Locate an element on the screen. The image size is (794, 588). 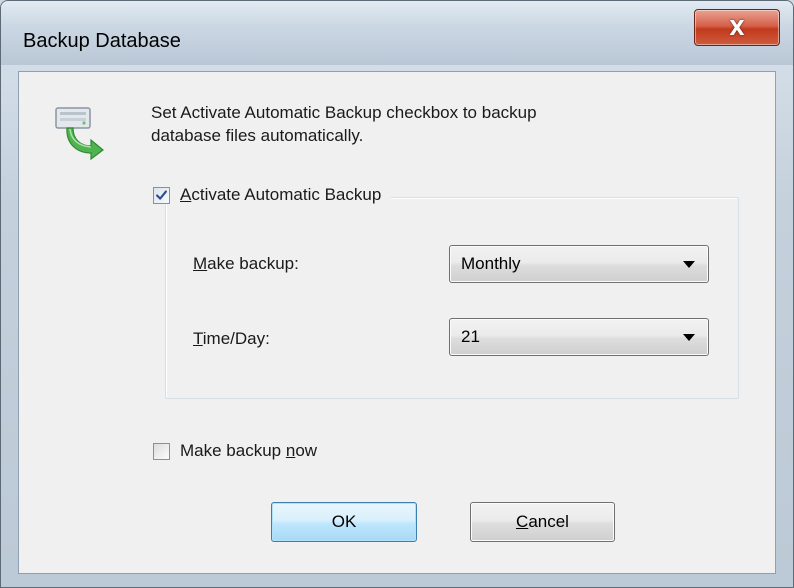
checkmark-icon is located at coordinates (161, 194).